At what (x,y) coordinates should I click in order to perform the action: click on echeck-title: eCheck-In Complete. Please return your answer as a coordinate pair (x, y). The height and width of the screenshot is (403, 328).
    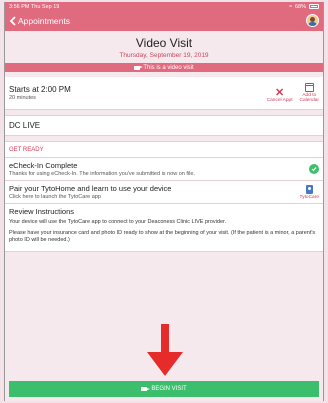
    Looking at the image, I should click on (43, 165).